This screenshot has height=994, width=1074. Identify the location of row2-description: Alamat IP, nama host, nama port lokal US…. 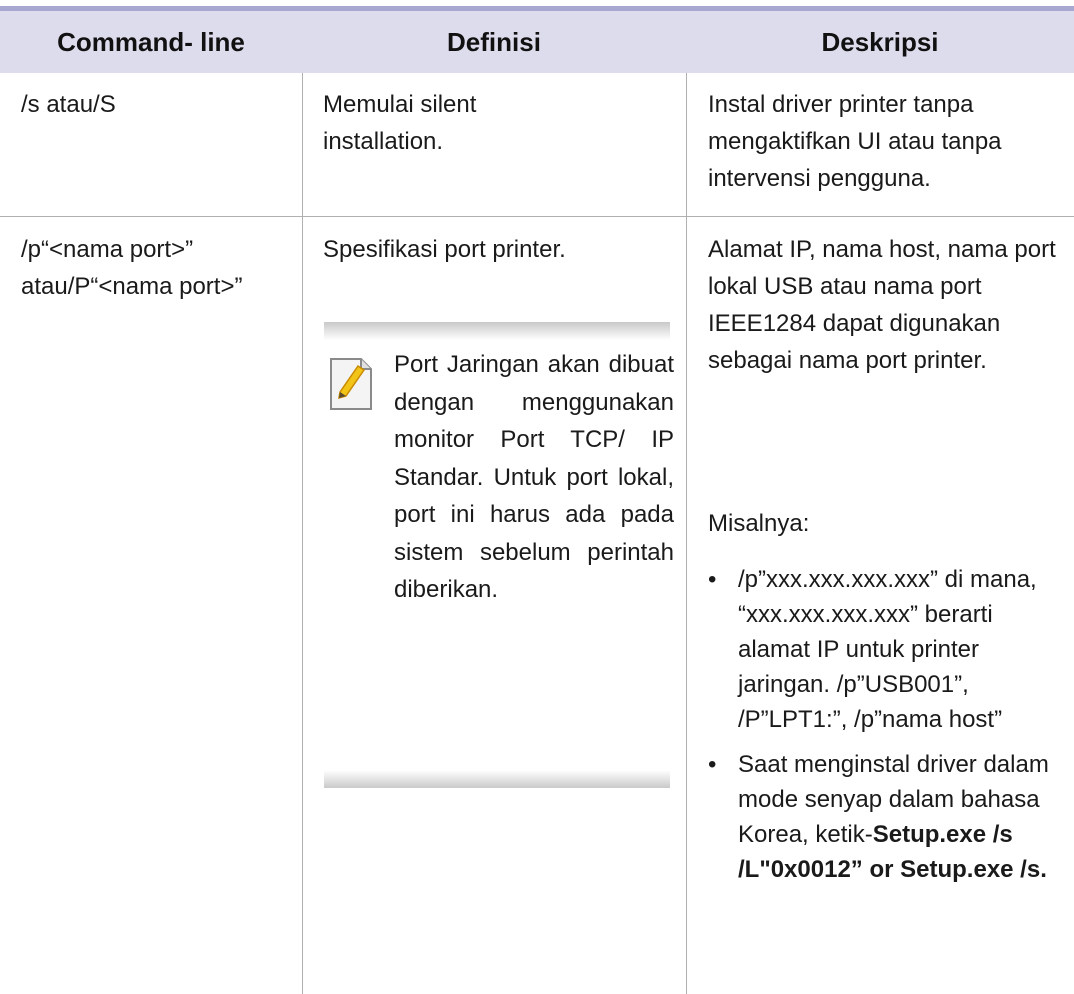
(882, 305).